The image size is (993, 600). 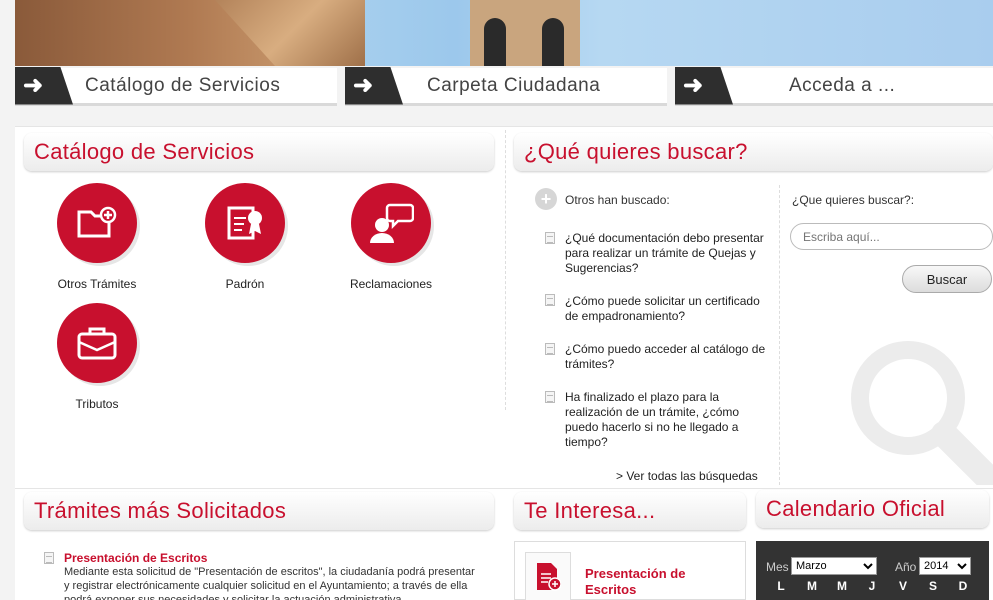 I want to click on service-label: Reclamaciones, so click(x=391, y=284).